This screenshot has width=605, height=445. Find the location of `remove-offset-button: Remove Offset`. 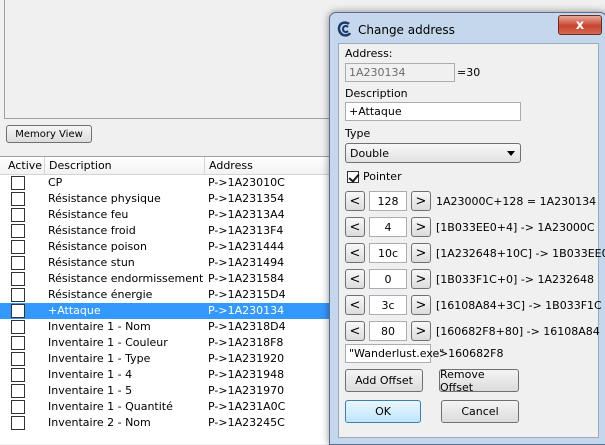

remove-offset-button: Remove Offset is located at coordinates (479, 381).